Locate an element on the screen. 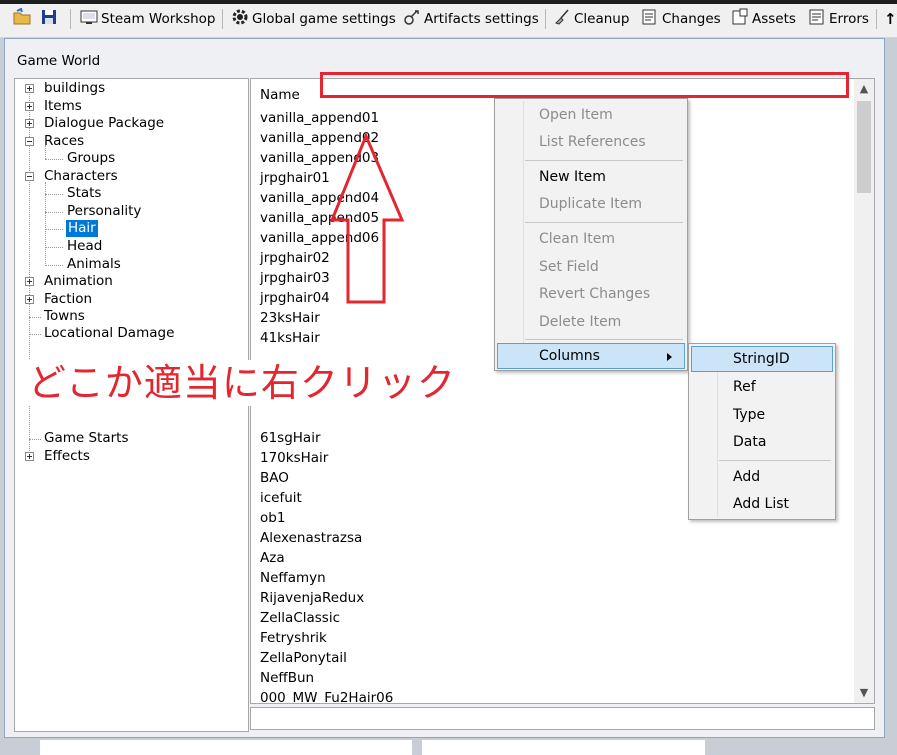 This screenshot has height=755, width=897. artifacts-icon is located at coordinates (413, 19).